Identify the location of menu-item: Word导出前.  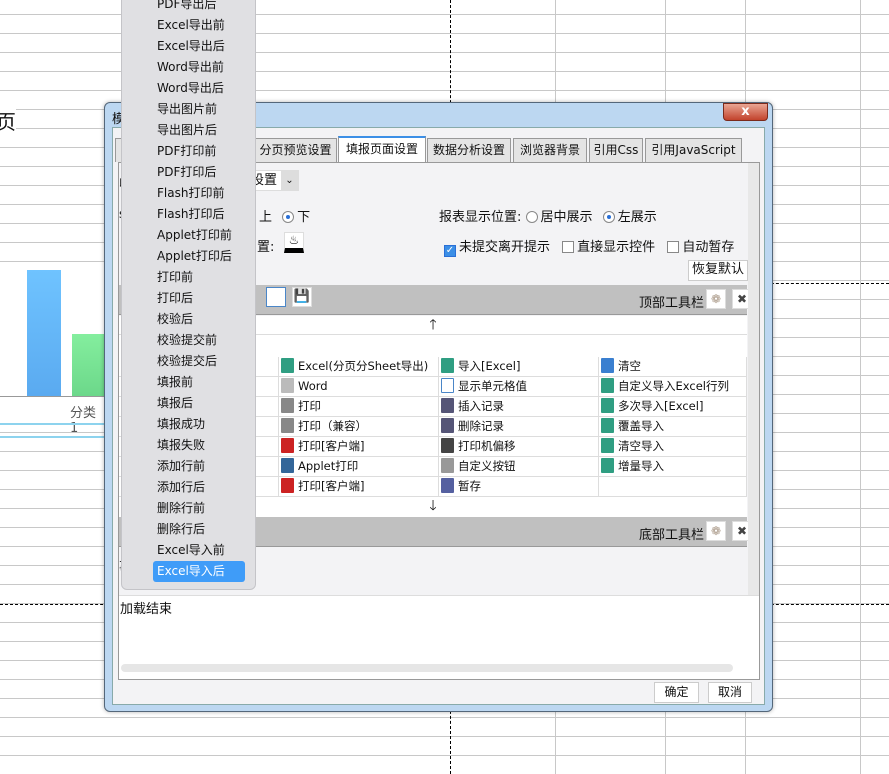
(190, 67).